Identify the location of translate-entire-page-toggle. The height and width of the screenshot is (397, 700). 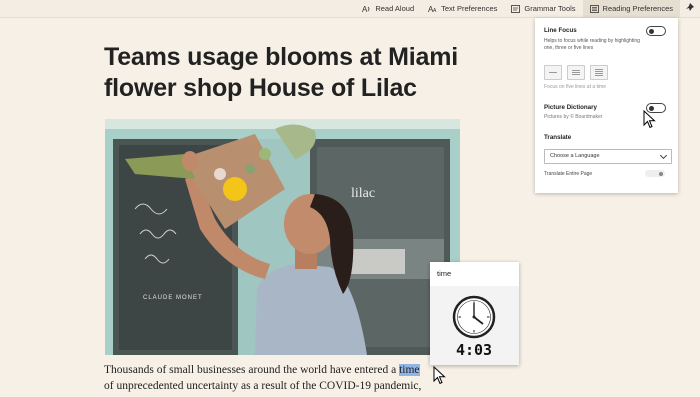
(655, 173).